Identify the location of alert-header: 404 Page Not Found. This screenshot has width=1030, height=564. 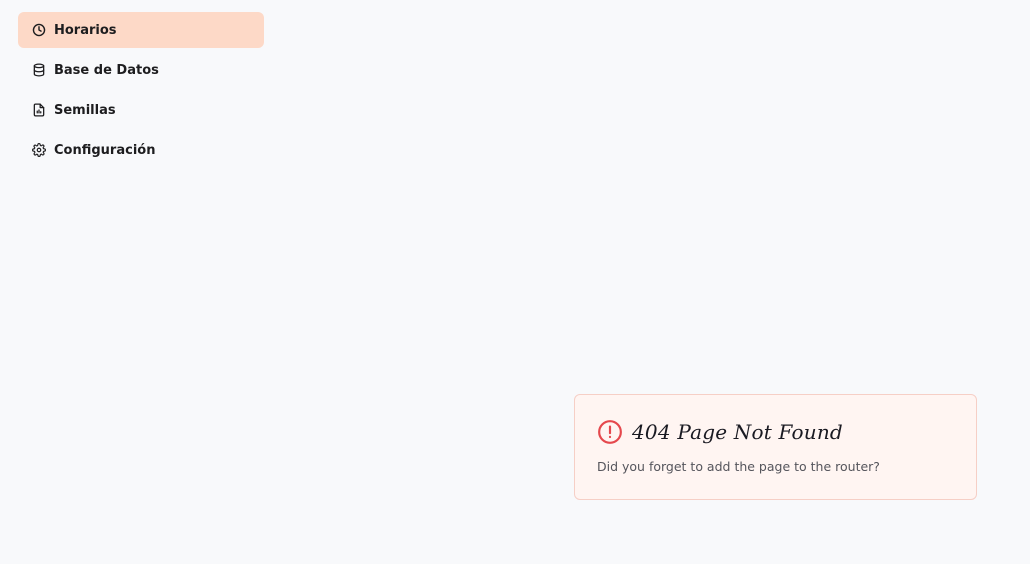
(775, 432).